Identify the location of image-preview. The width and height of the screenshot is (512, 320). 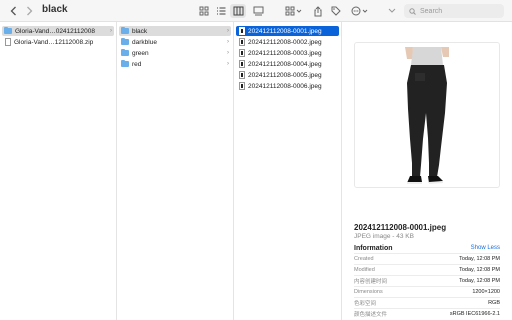
(427, 115).